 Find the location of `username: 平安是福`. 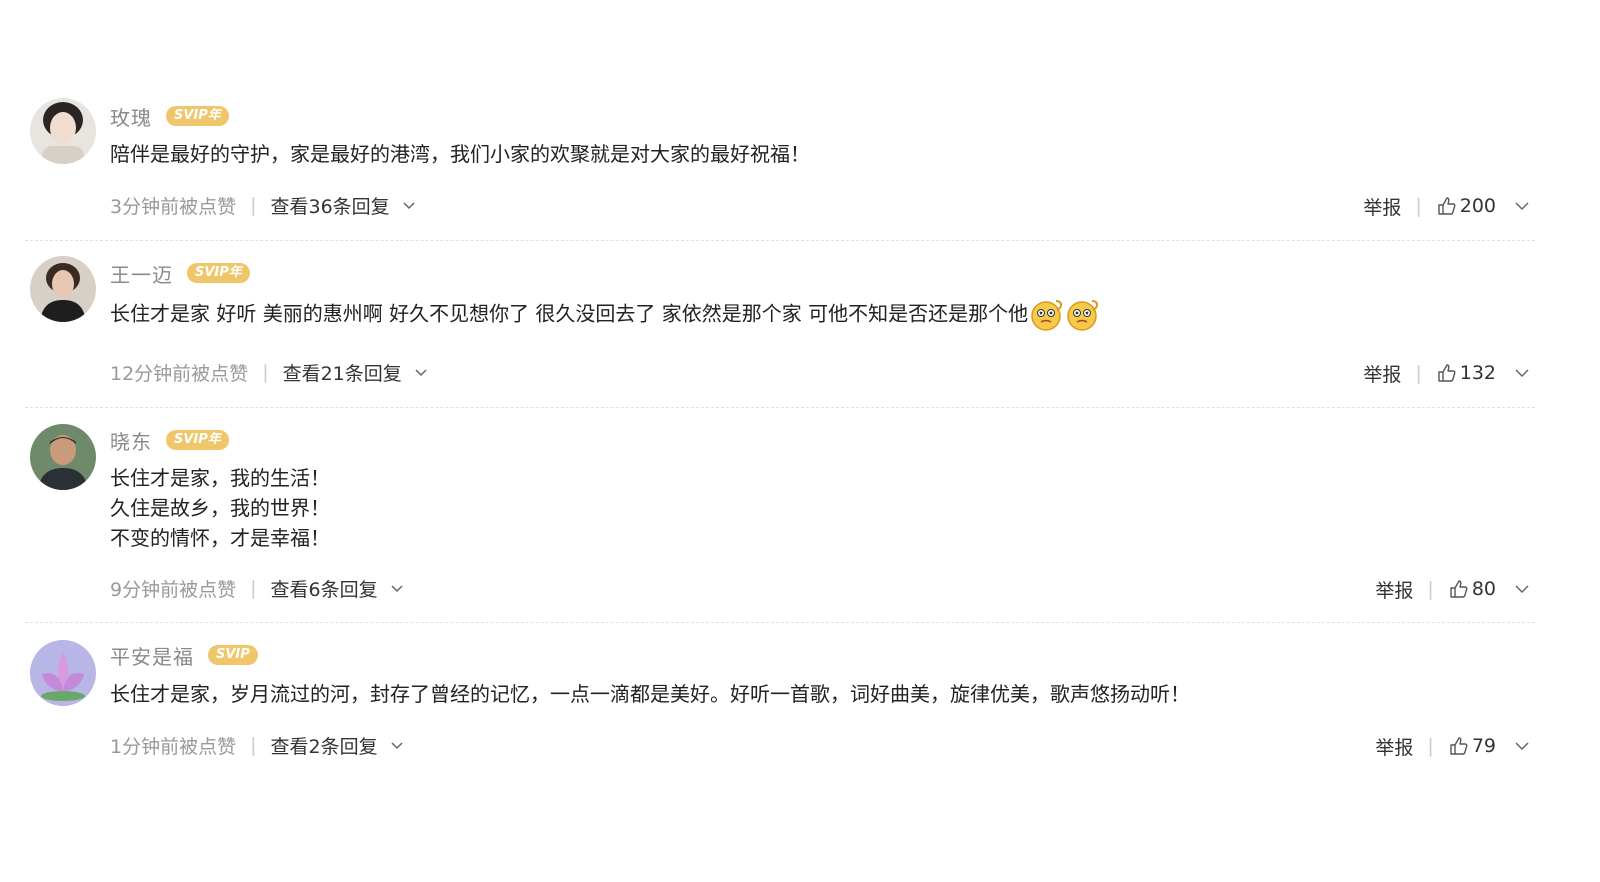

username: 平安是福 is located at coordinates (152, 655).